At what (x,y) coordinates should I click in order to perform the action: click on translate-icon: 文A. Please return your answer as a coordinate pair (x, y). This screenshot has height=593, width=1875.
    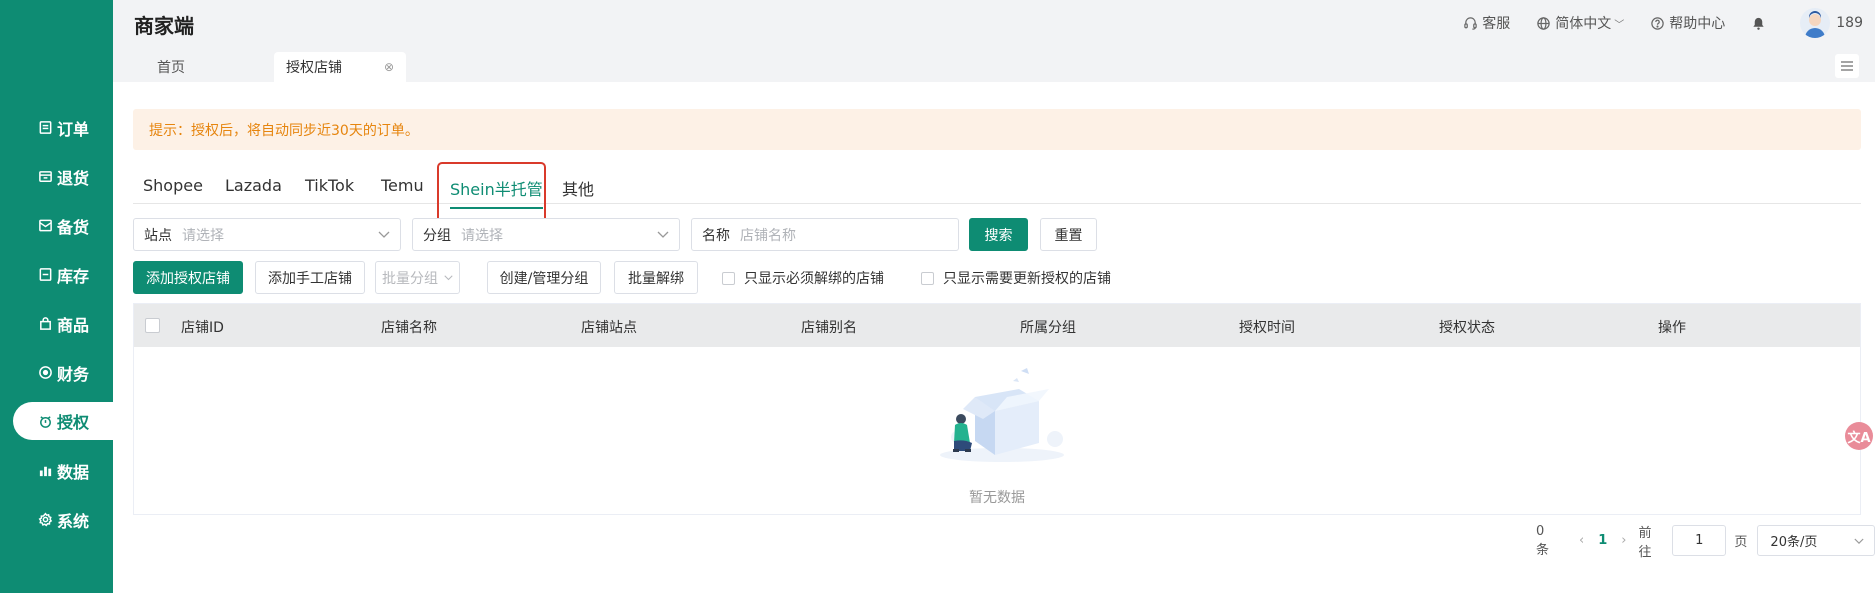
    Looking at the image, I should click on (1859, 436).